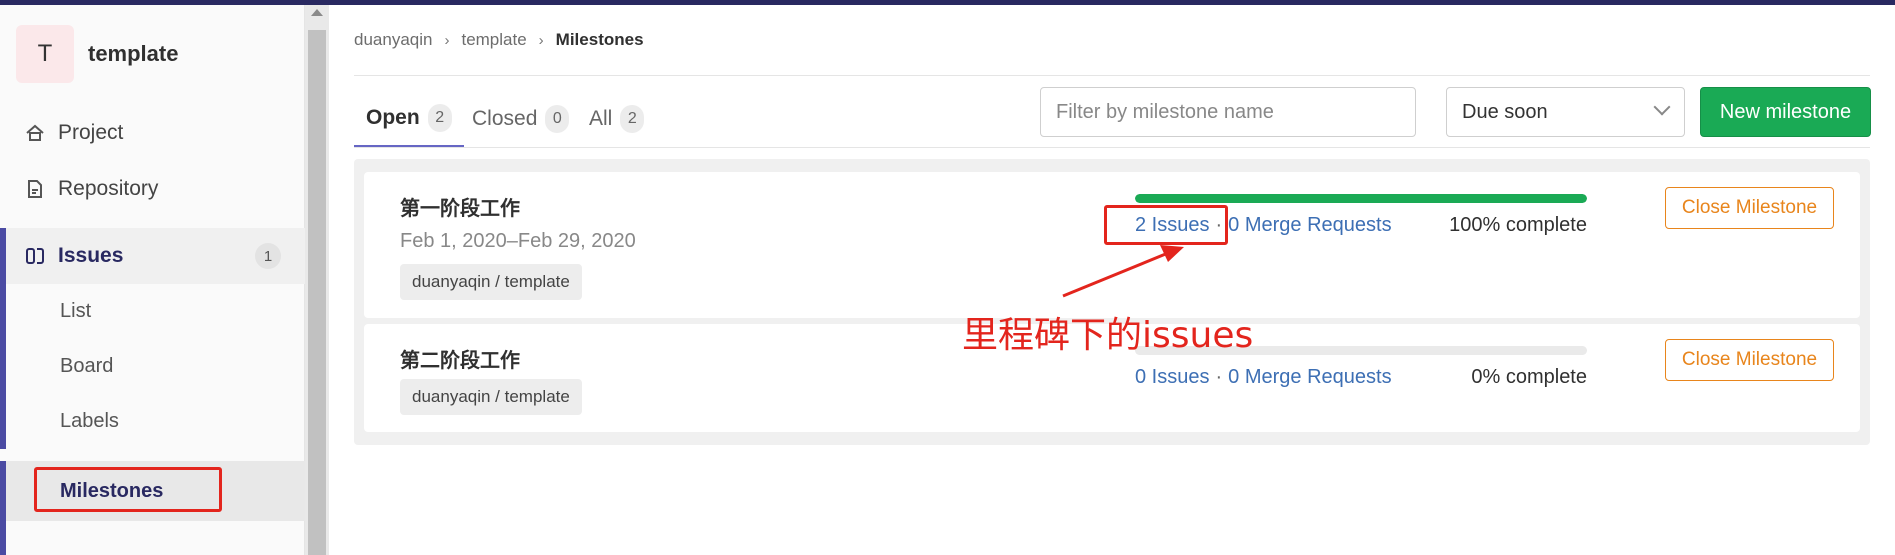 The height and width of the screenshot is (555, 1895). I want to click on annotation-arrow-icon, so click(1123, 271).